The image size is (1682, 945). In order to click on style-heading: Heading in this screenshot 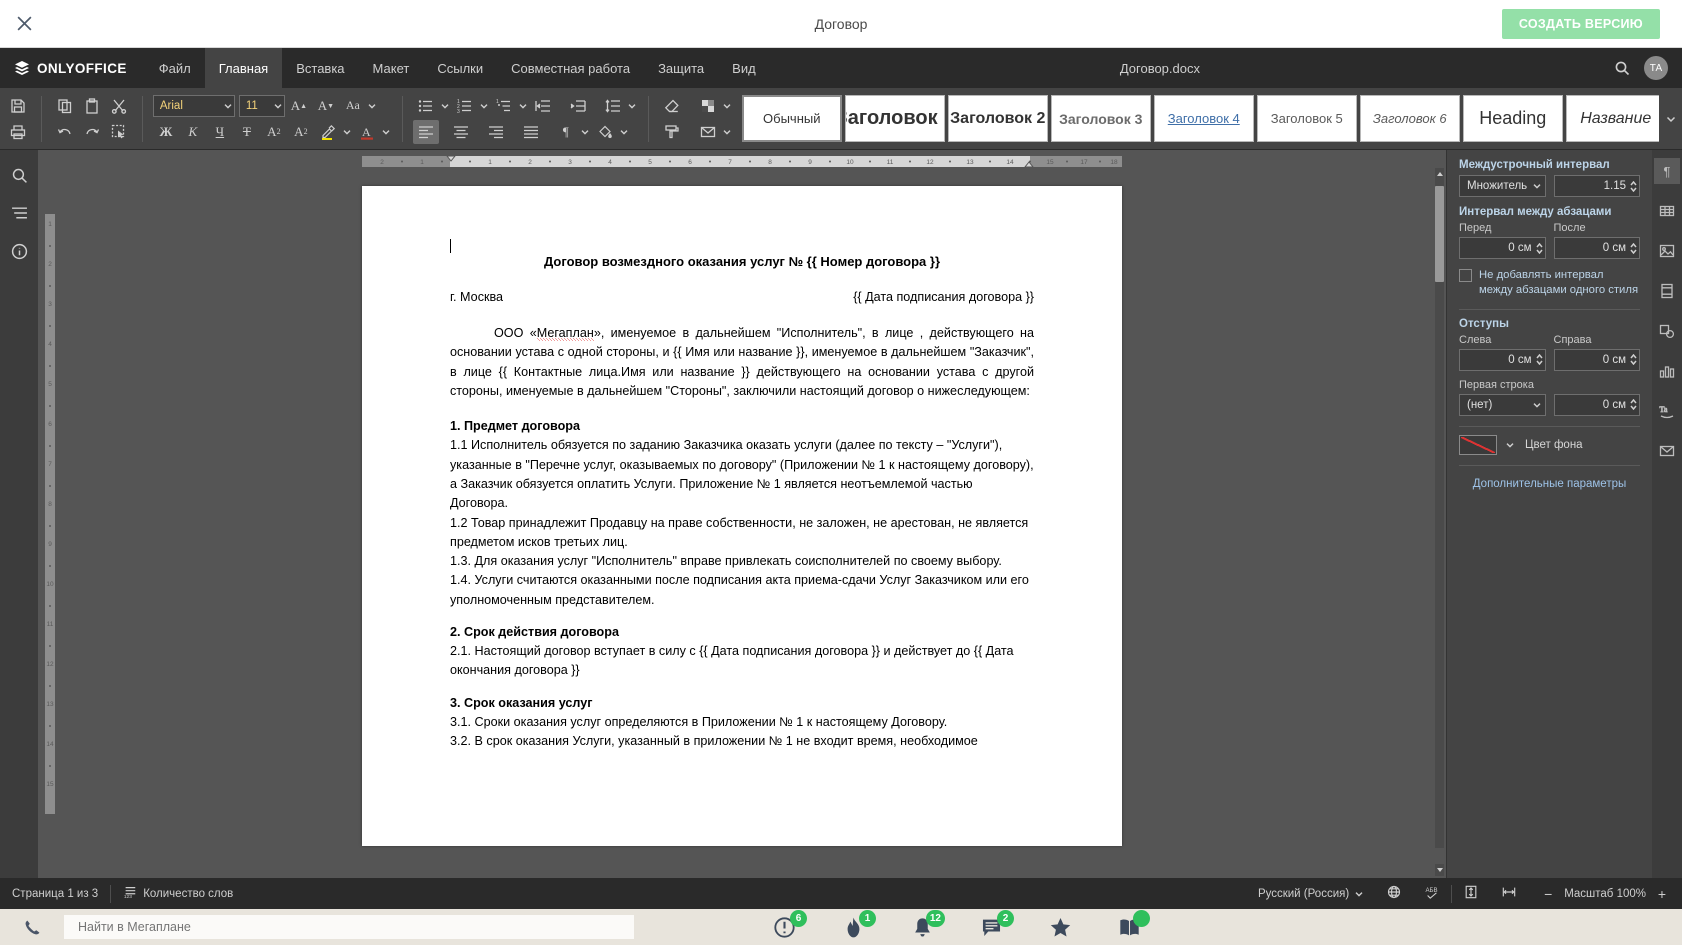, I will do `click(1512, 118)`.